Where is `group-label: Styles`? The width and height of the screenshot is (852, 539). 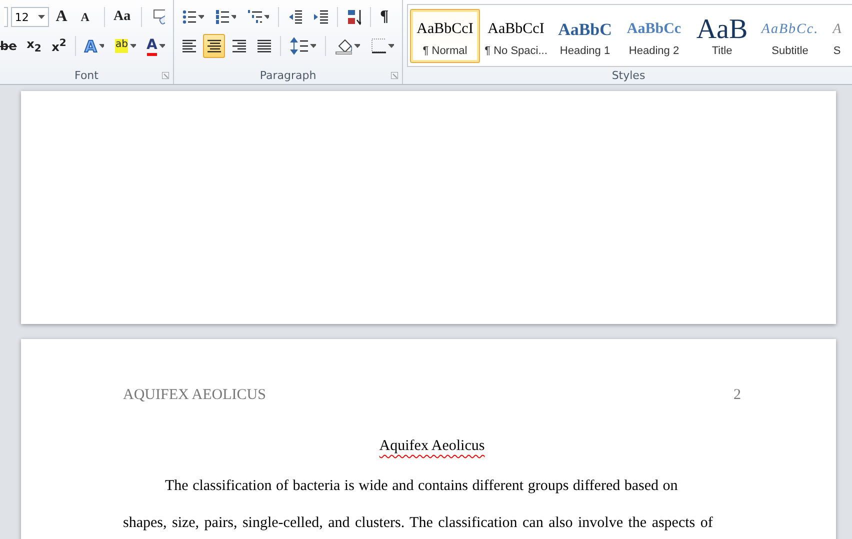
group-label: Styles is located at coordinates (628, 76).